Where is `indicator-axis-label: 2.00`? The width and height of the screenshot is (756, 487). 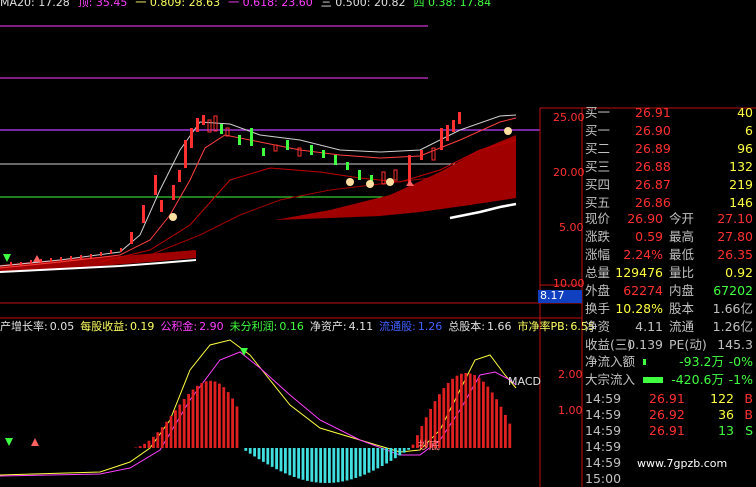 indicator-axis-label: 2.00 is located at coordinates (570, 374).